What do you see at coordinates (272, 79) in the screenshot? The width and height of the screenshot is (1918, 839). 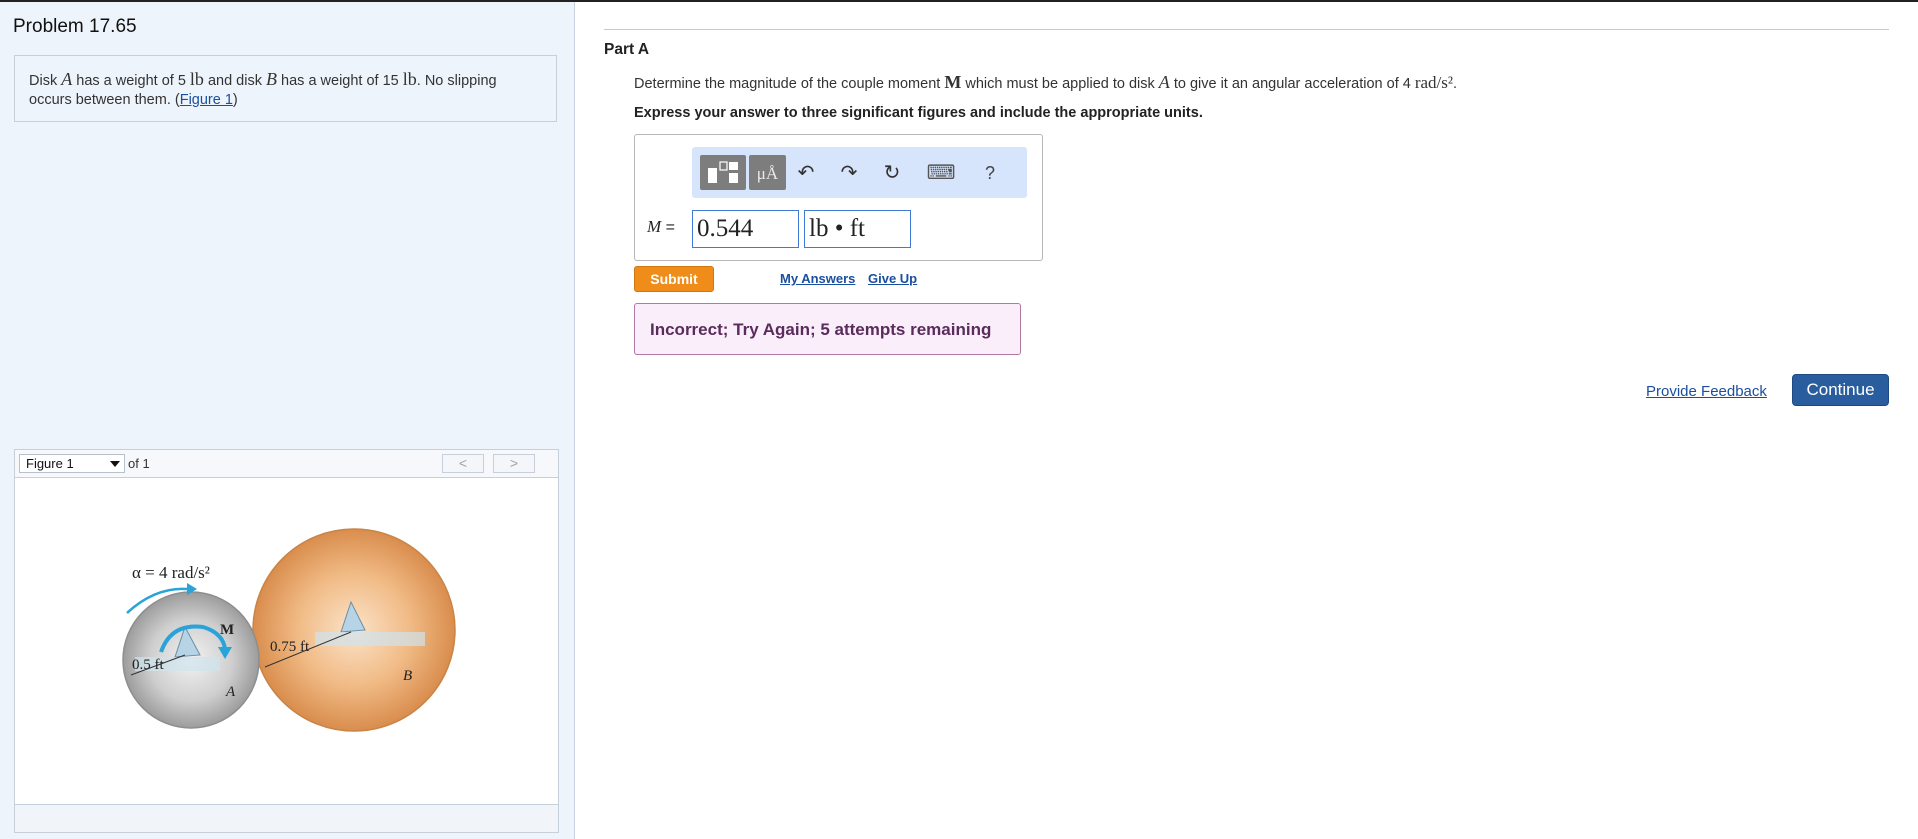 I see `disk-b-symbol: B` at bounding box center [272, 79].